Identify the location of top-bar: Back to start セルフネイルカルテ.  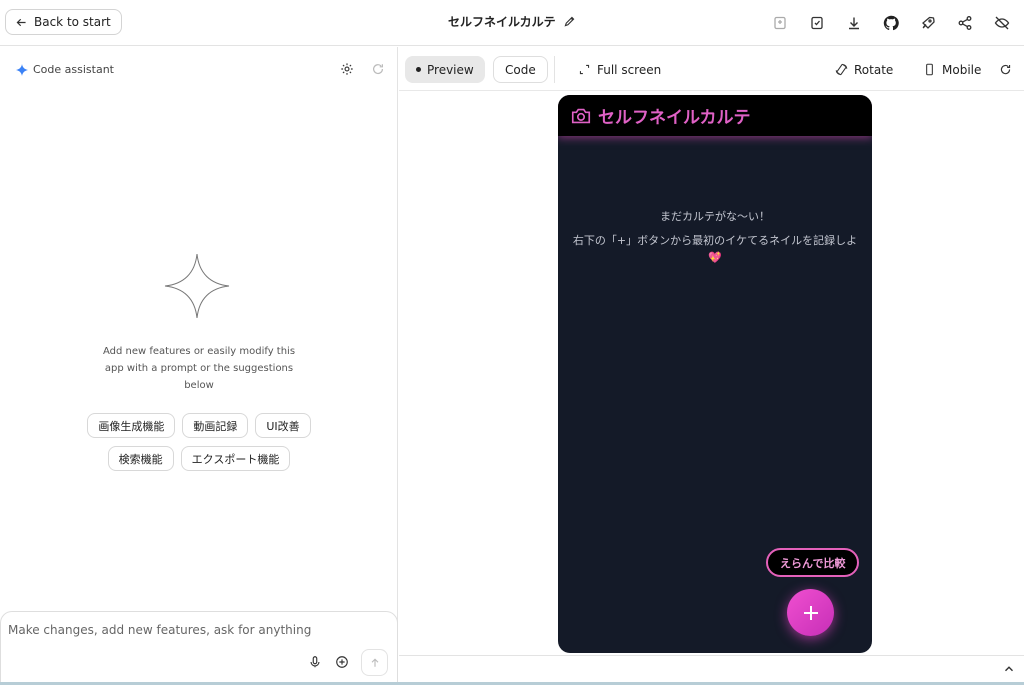
(512, 23).